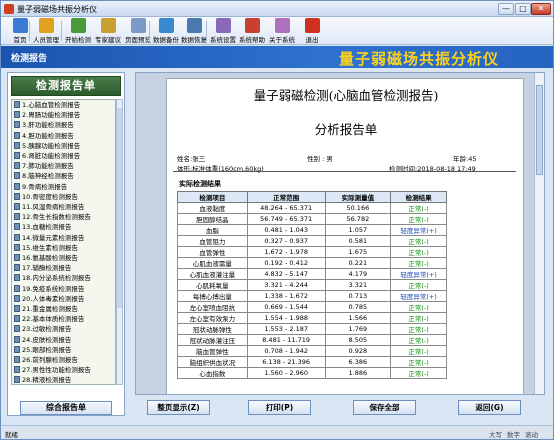  I want to click on report-list-item: 2.胃肠功能检测报告, so click(47, 115).